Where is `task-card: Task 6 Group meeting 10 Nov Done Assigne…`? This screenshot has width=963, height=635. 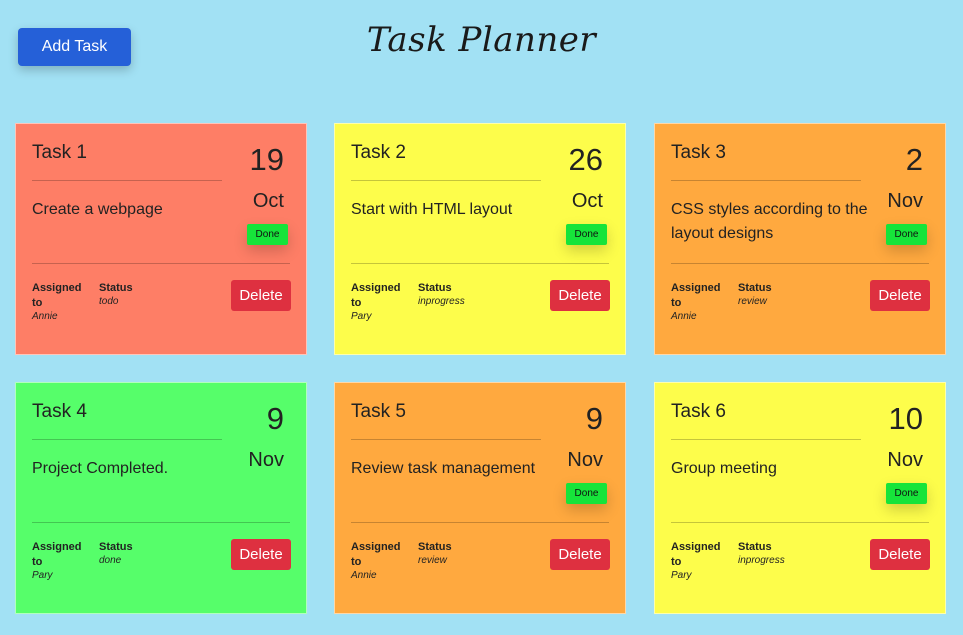
task-card: Task 6 Group meeting 10 Nov Done Assigne… is located at coordinates (800, 498).